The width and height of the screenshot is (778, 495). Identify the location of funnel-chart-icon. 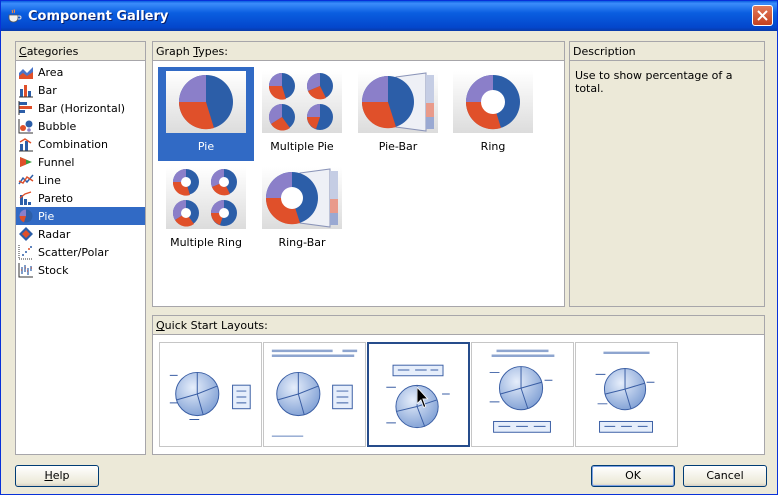
(26, 162).